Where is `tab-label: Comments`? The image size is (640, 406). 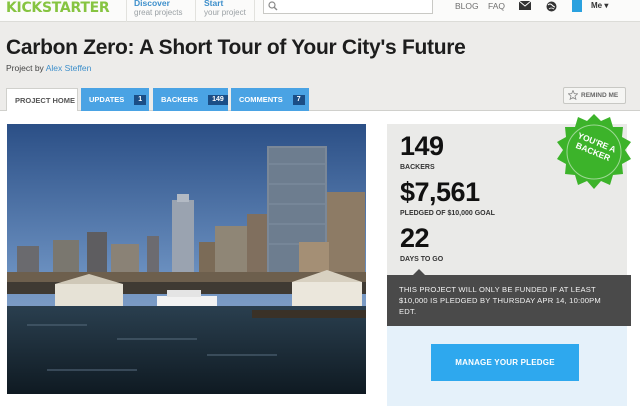 tab-label: Comments is located at coordinates (261, 99).